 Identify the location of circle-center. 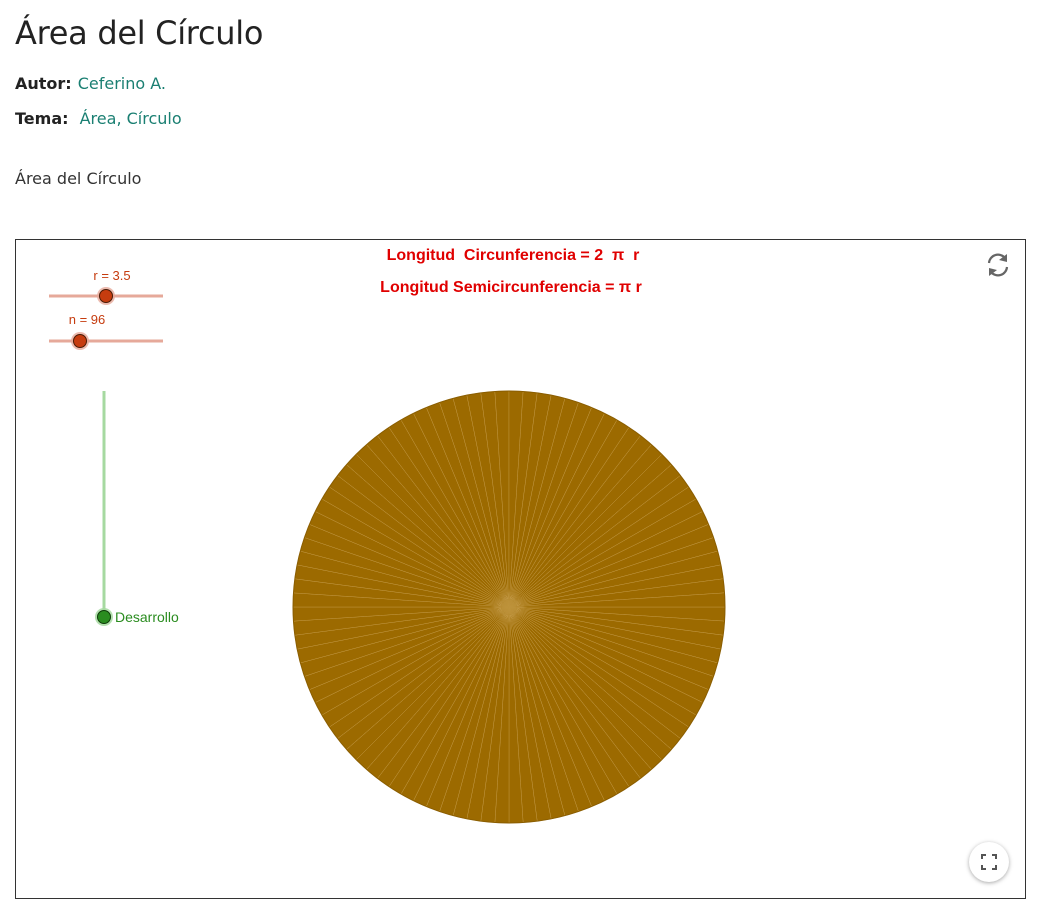
(509, 607).